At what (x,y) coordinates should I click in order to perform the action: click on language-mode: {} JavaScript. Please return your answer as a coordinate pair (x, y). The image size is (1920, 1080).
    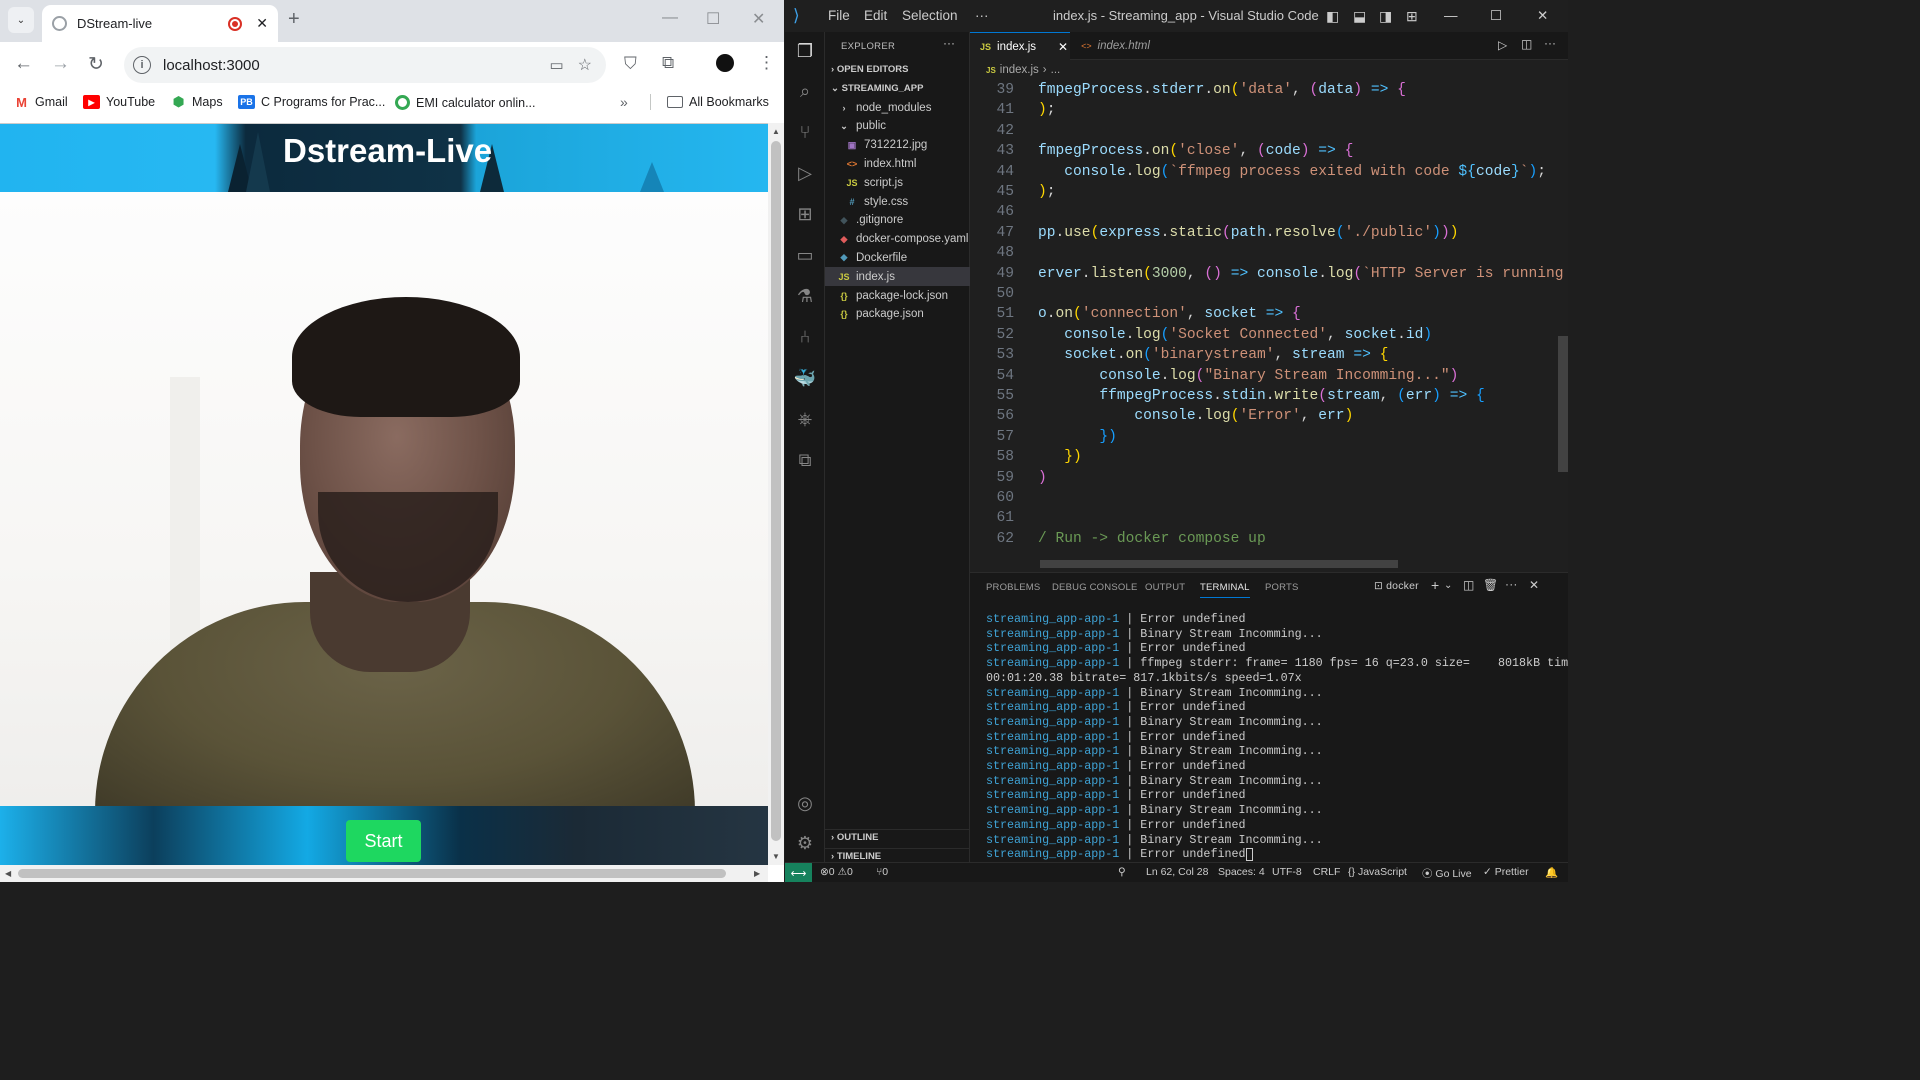
    Looking at the image, I should click on (1377, 872).